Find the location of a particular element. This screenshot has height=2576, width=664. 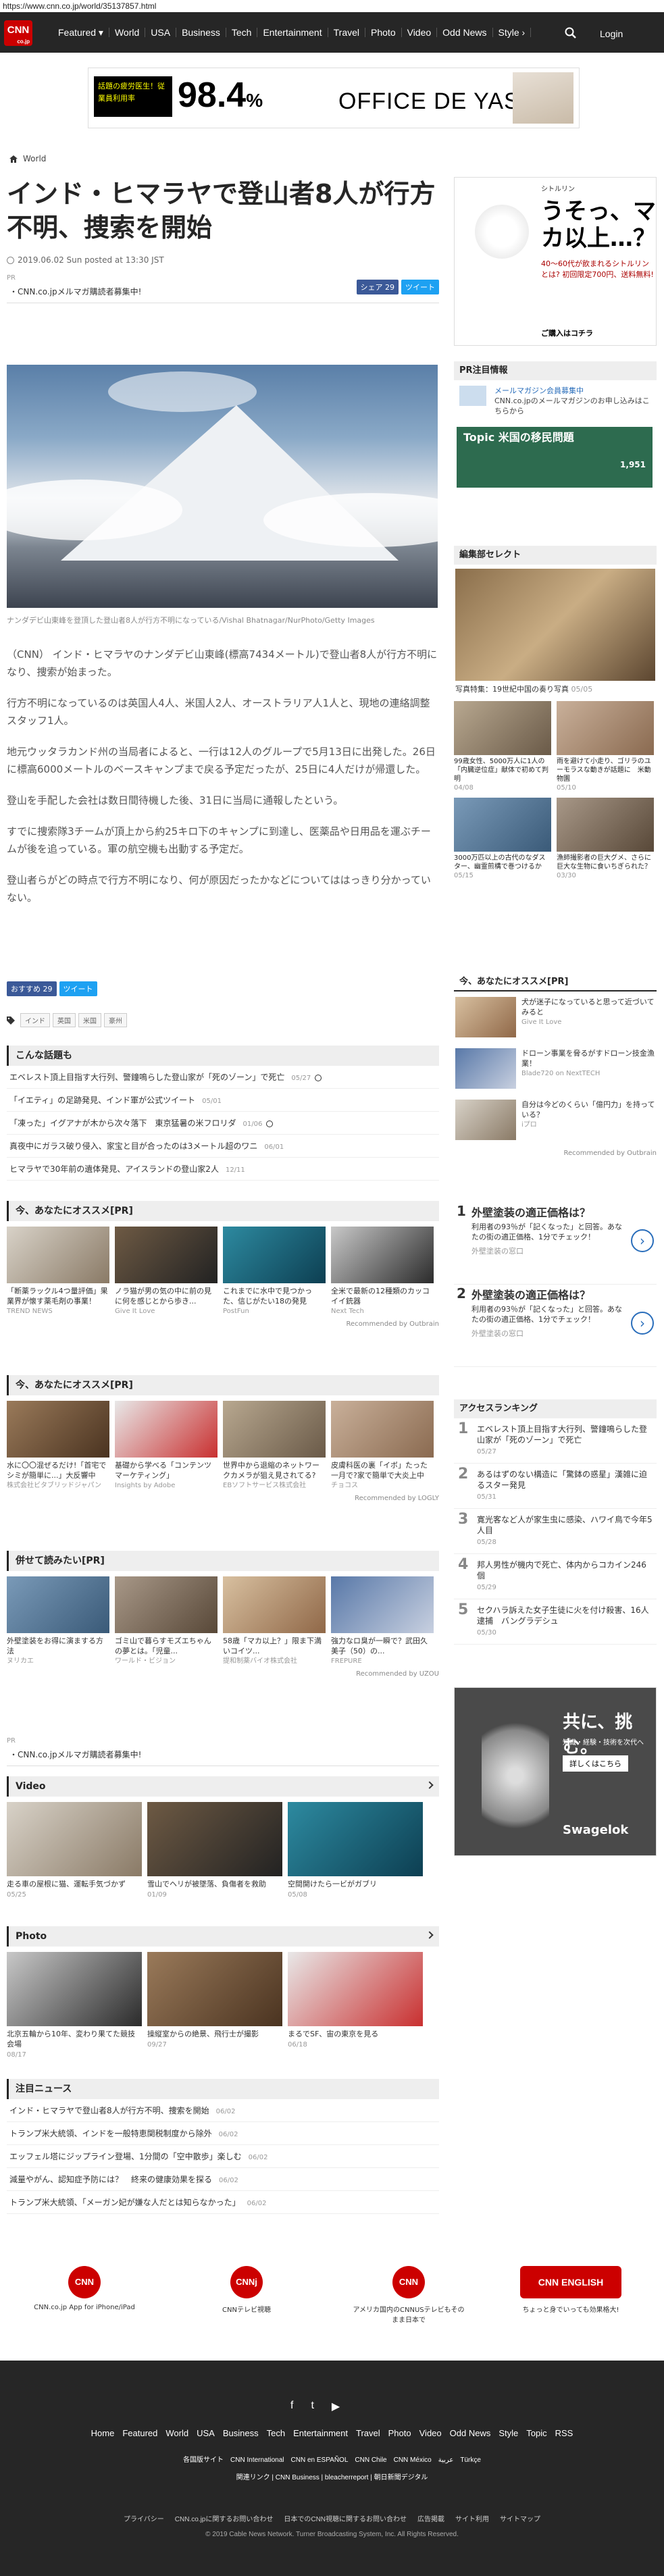

ranking-item: 1 エベレスト頂上目指す大行列、警鐘鳴らした登山家が「死のゾーン」で死亡 05/27 is located at coordinates (555, 1441).